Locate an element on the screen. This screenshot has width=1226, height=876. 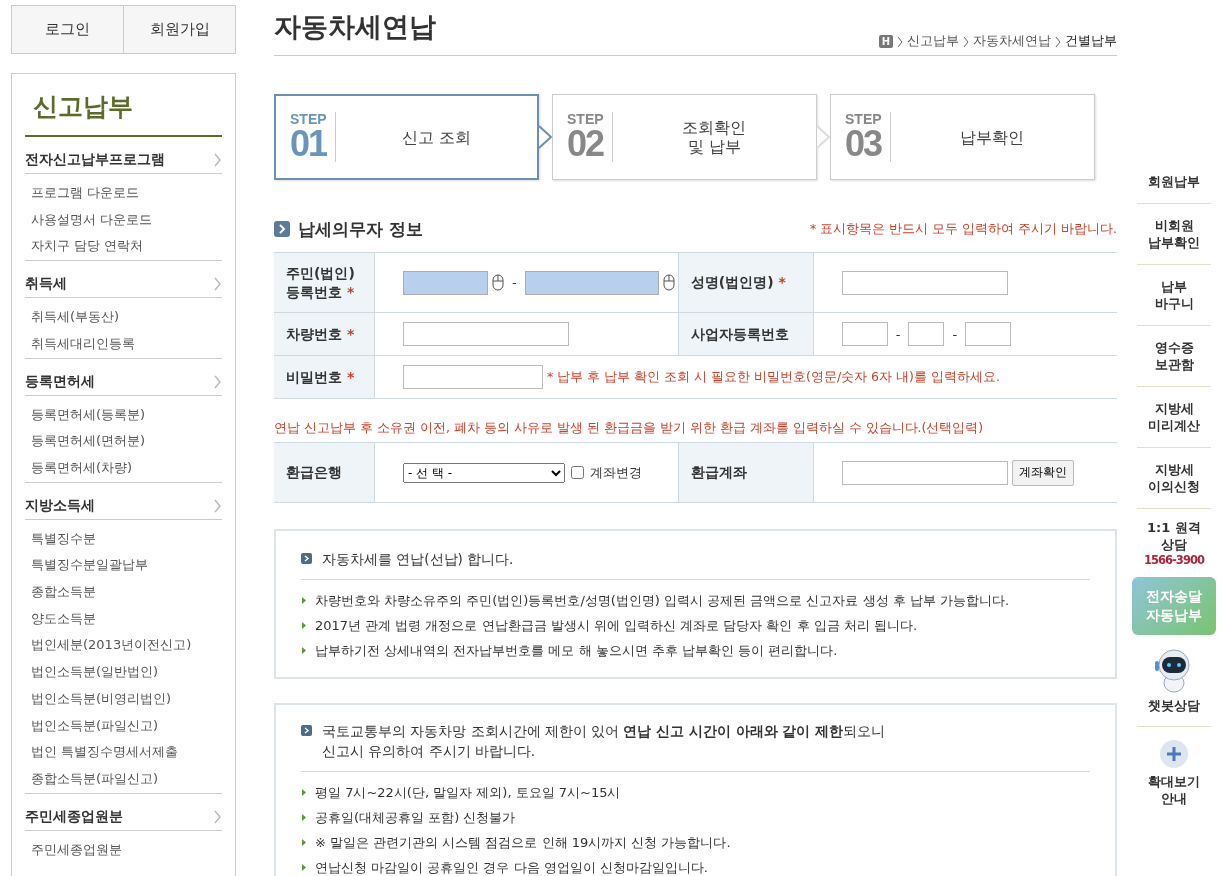
sidebar-group: 주민세종업원분 is located at coordinates (74, 816).